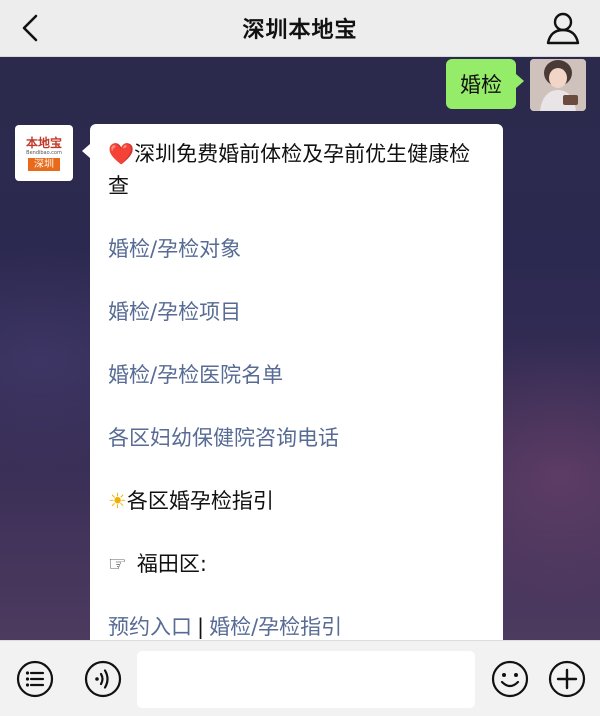 The height and width of the screenshot is (716, 600). What do you see at coordinates (103, 679) in the screenshot?
I see `voice-icon` at bounding box center [103, 679].